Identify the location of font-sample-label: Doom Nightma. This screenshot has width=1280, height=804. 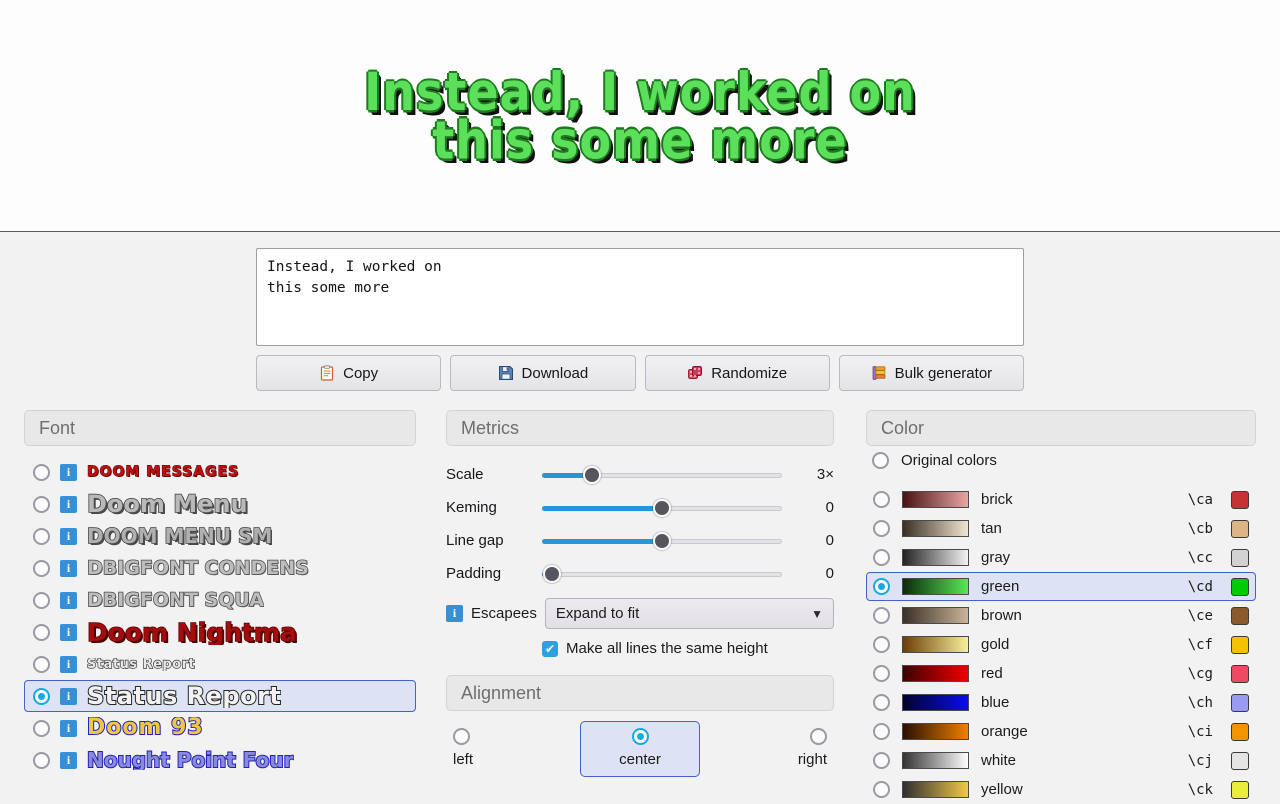
(192, 632).